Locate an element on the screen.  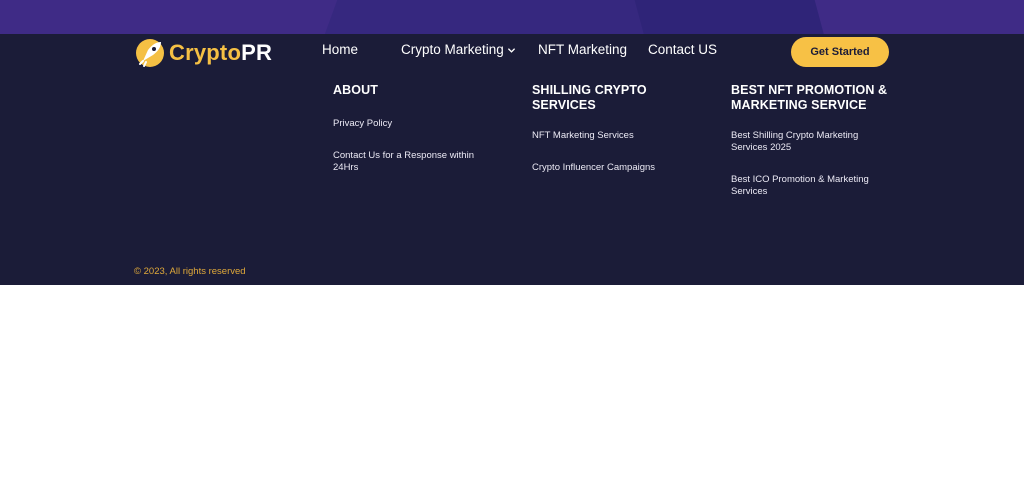
top-band is located at coordinates (512, 17).